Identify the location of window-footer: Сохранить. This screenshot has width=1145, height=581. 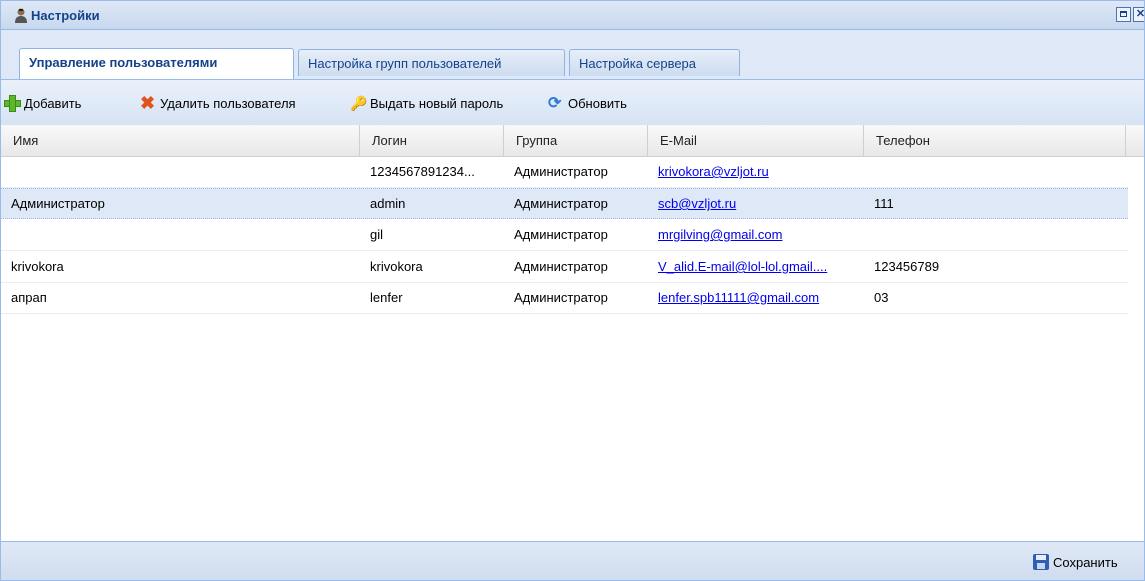
(572, 560).